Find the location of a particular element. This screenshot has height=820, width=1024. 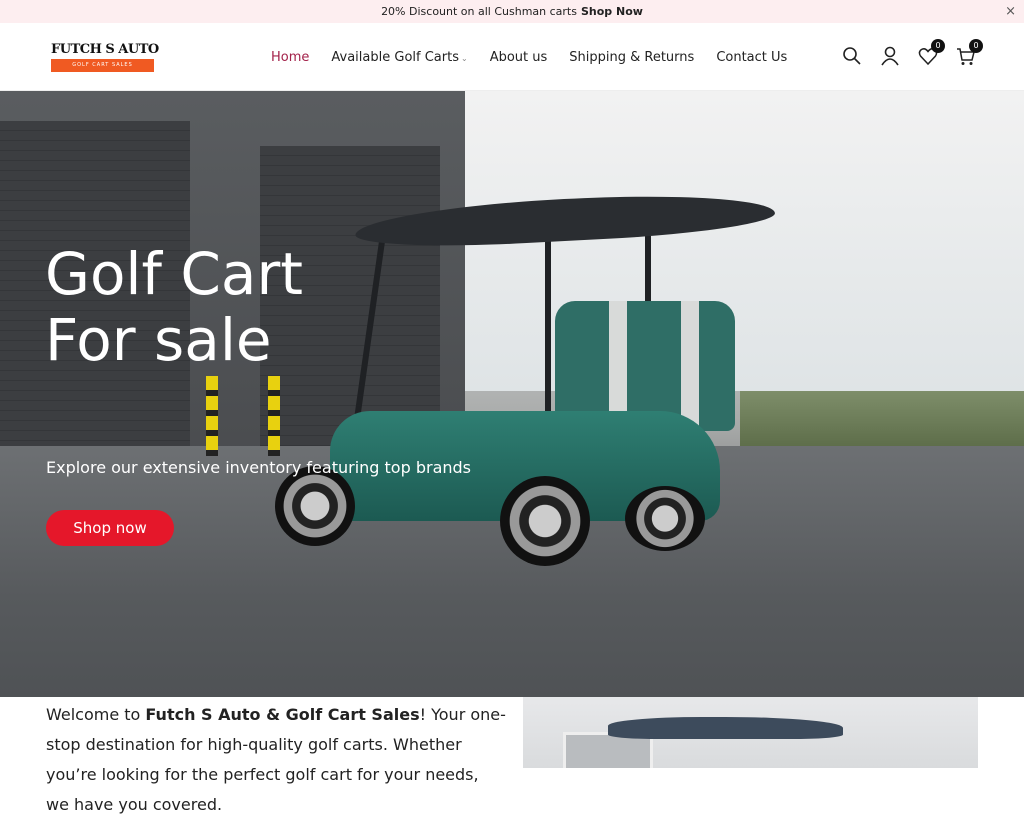

close-icon: × is located at coordinates (1010, 11).